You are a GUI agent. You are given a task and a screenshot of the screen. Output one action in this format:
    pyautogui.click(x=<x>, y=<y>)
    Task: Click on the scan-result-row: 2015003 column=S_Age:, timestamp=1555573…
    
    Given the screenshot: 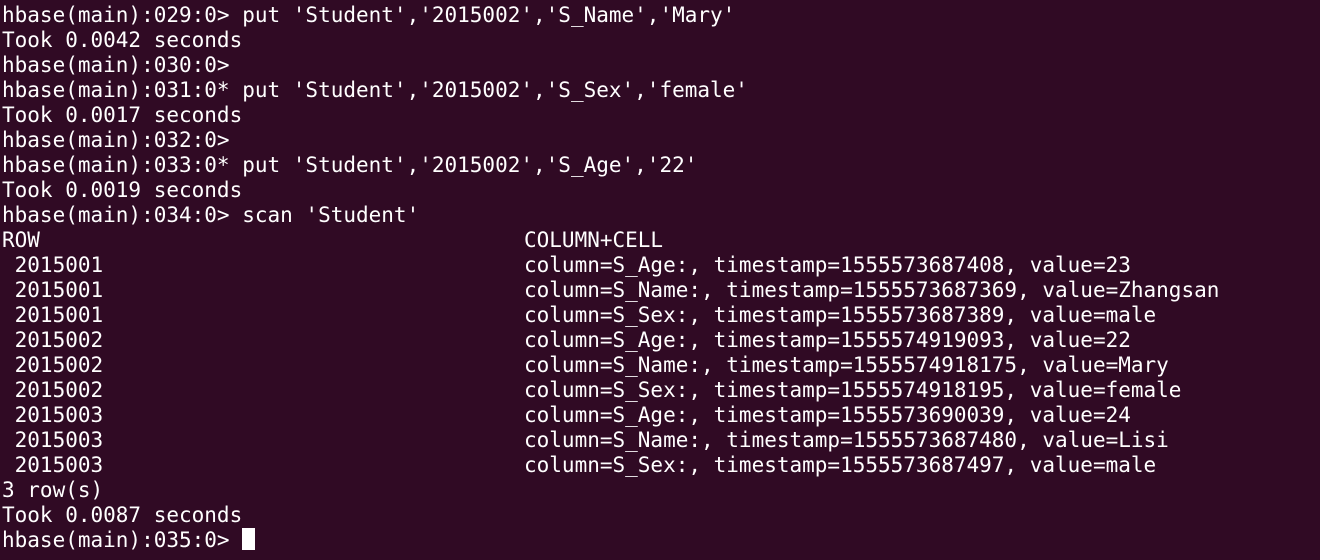 What is the action you would take?
    pyautogui.click(x=661, y=415)
    